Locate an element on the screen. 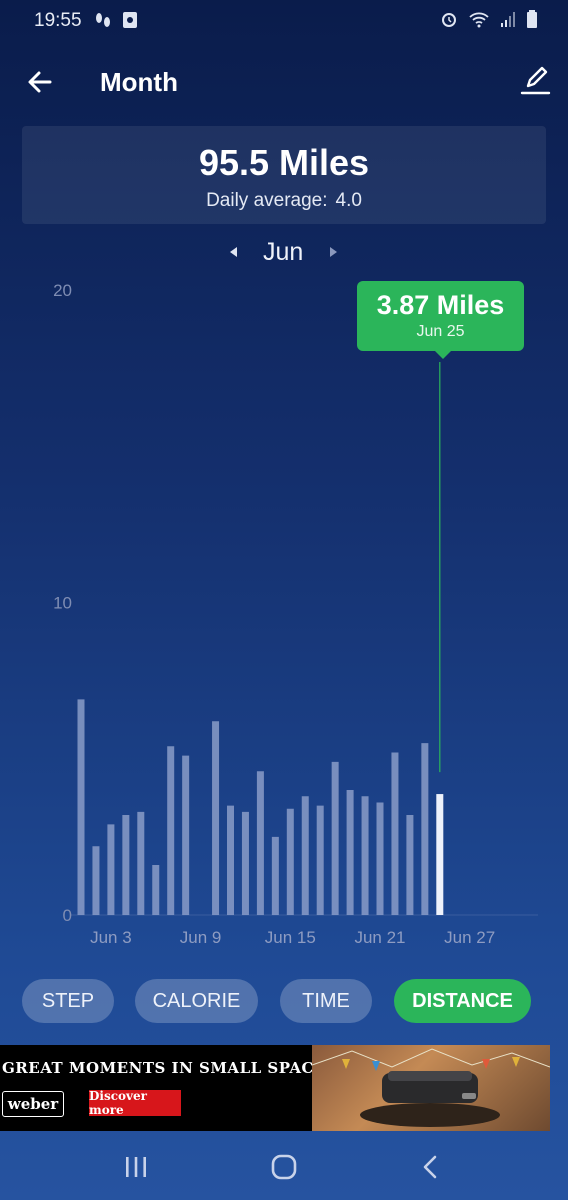 The height and width of the screenshot is (1200, 568). status-left-icons is located at coordinates (116, 21).